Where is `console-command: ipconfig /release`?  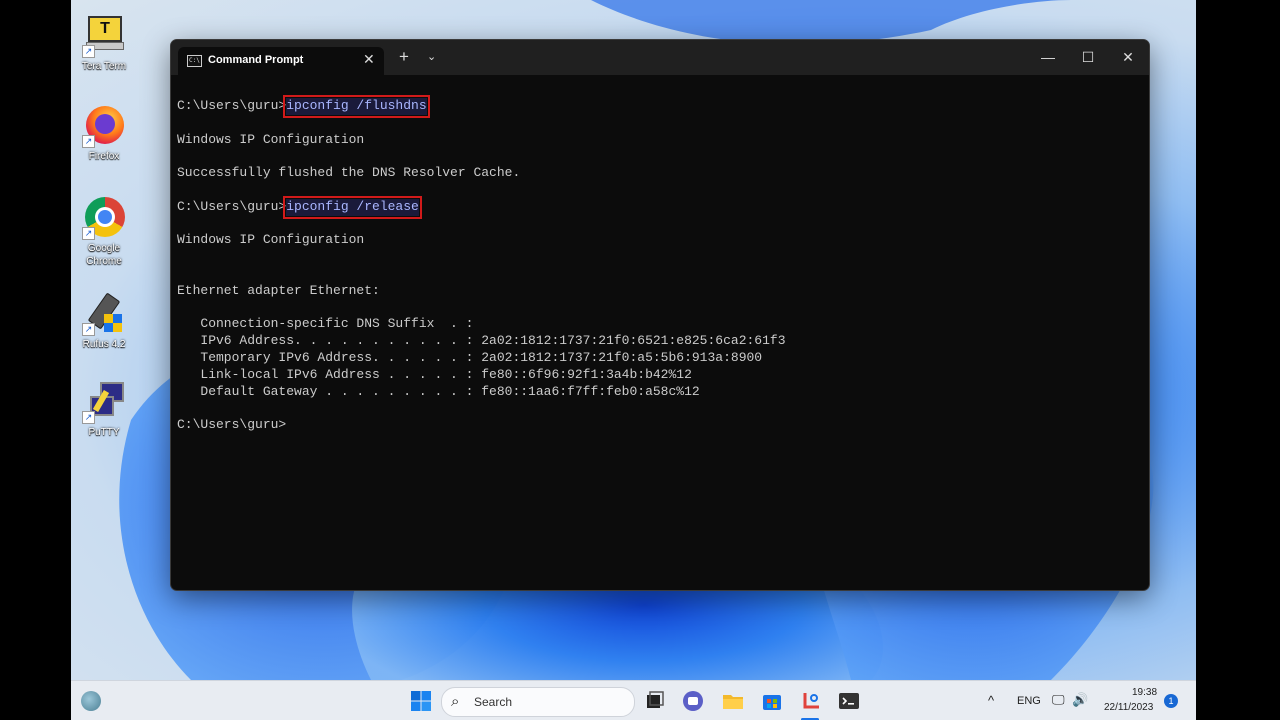 console-command: ipconfig /release is located at coordinates (352, 207).